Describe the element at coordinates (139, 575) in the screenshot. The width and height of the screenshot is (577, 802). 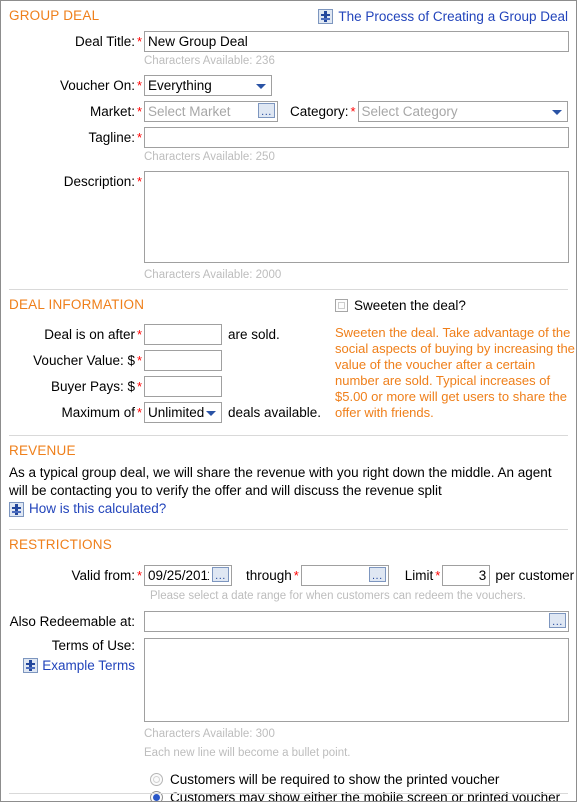
I see `valid-from-required-star: *` at that location.